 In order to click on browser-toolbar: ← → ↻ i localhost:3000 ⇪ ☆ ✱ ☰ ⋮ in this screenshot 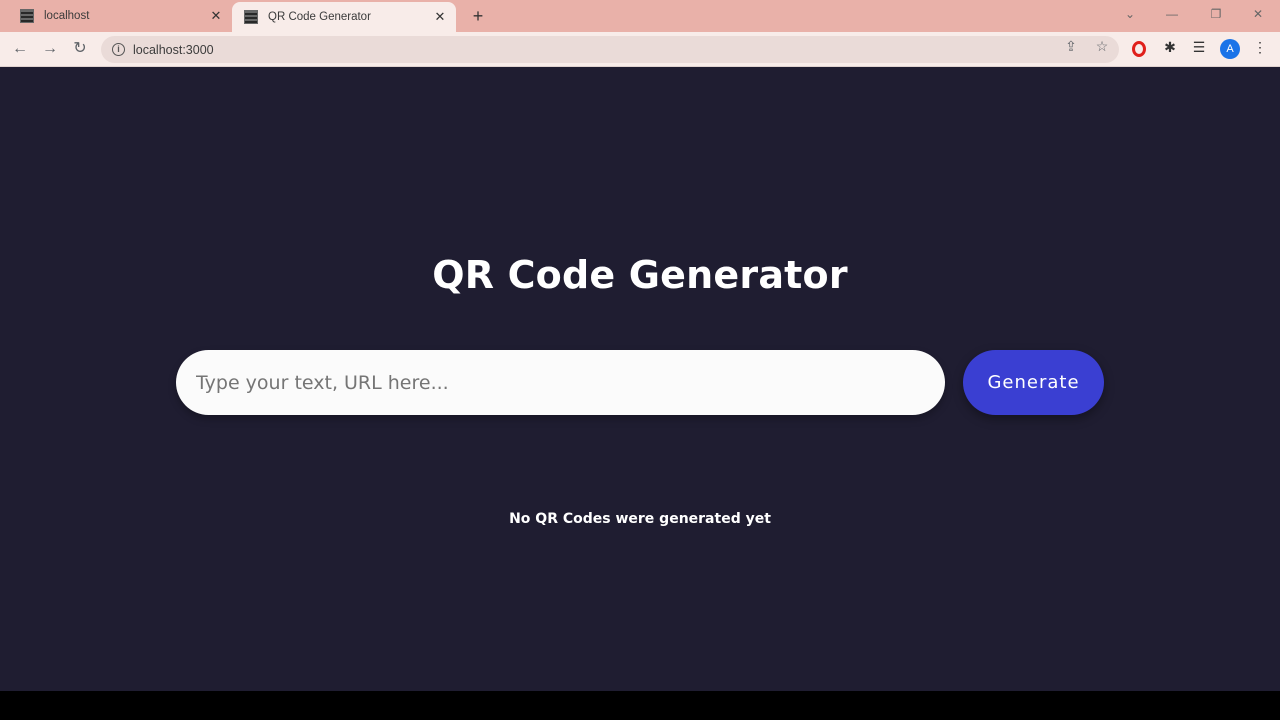, I will do `click(640, 49)`.